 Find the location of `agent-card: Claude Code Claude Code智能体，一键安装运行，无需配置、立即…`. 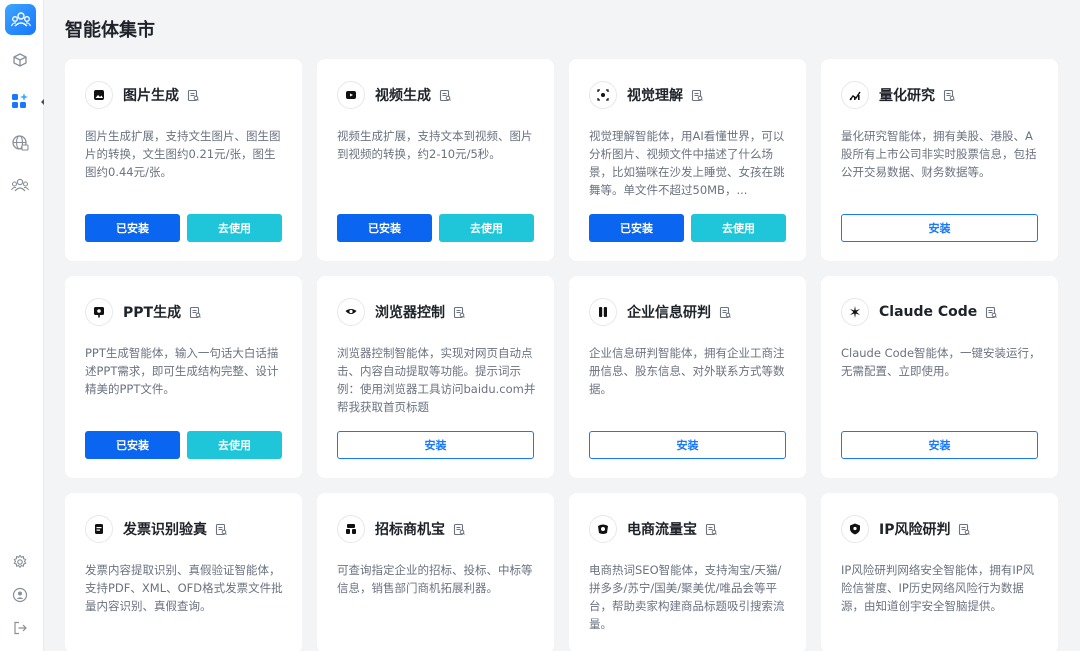

agent-card: Claude Code Claude Code智能体，一键安装运行，无需配置、立即… is located at coordinates (939, 377).